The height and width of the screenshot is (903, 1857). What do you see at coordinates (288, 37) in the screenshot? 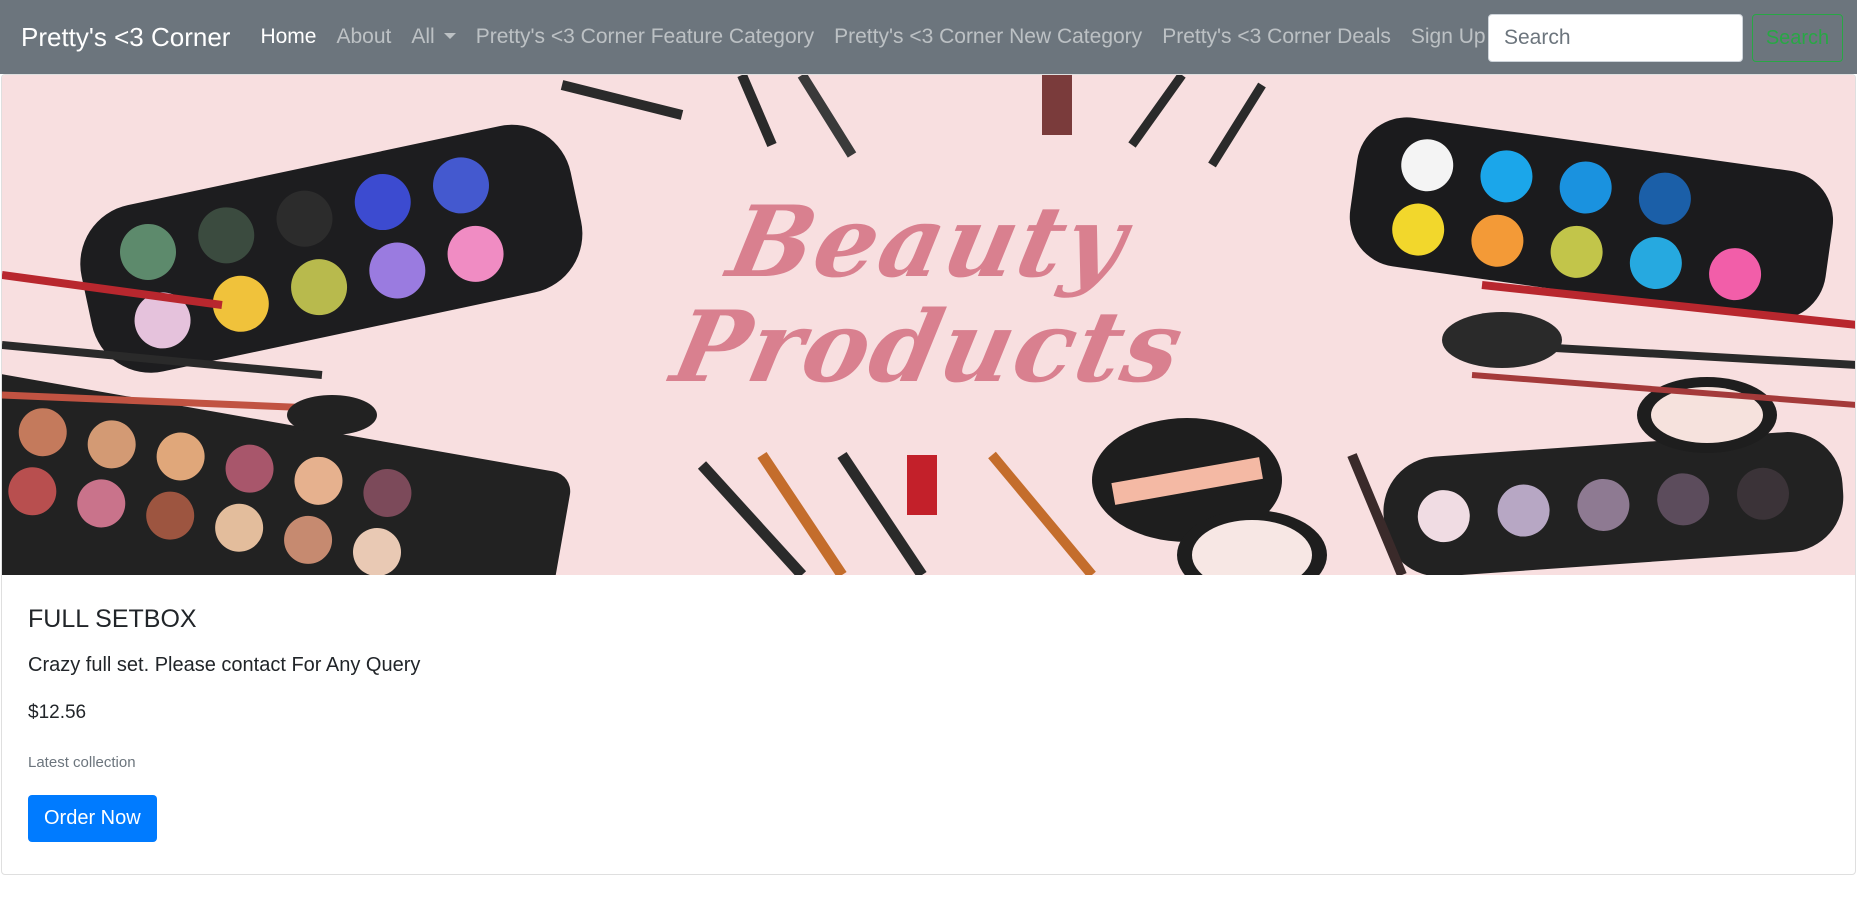
I see `nav-home: Home` at bounding box center [288, 37].